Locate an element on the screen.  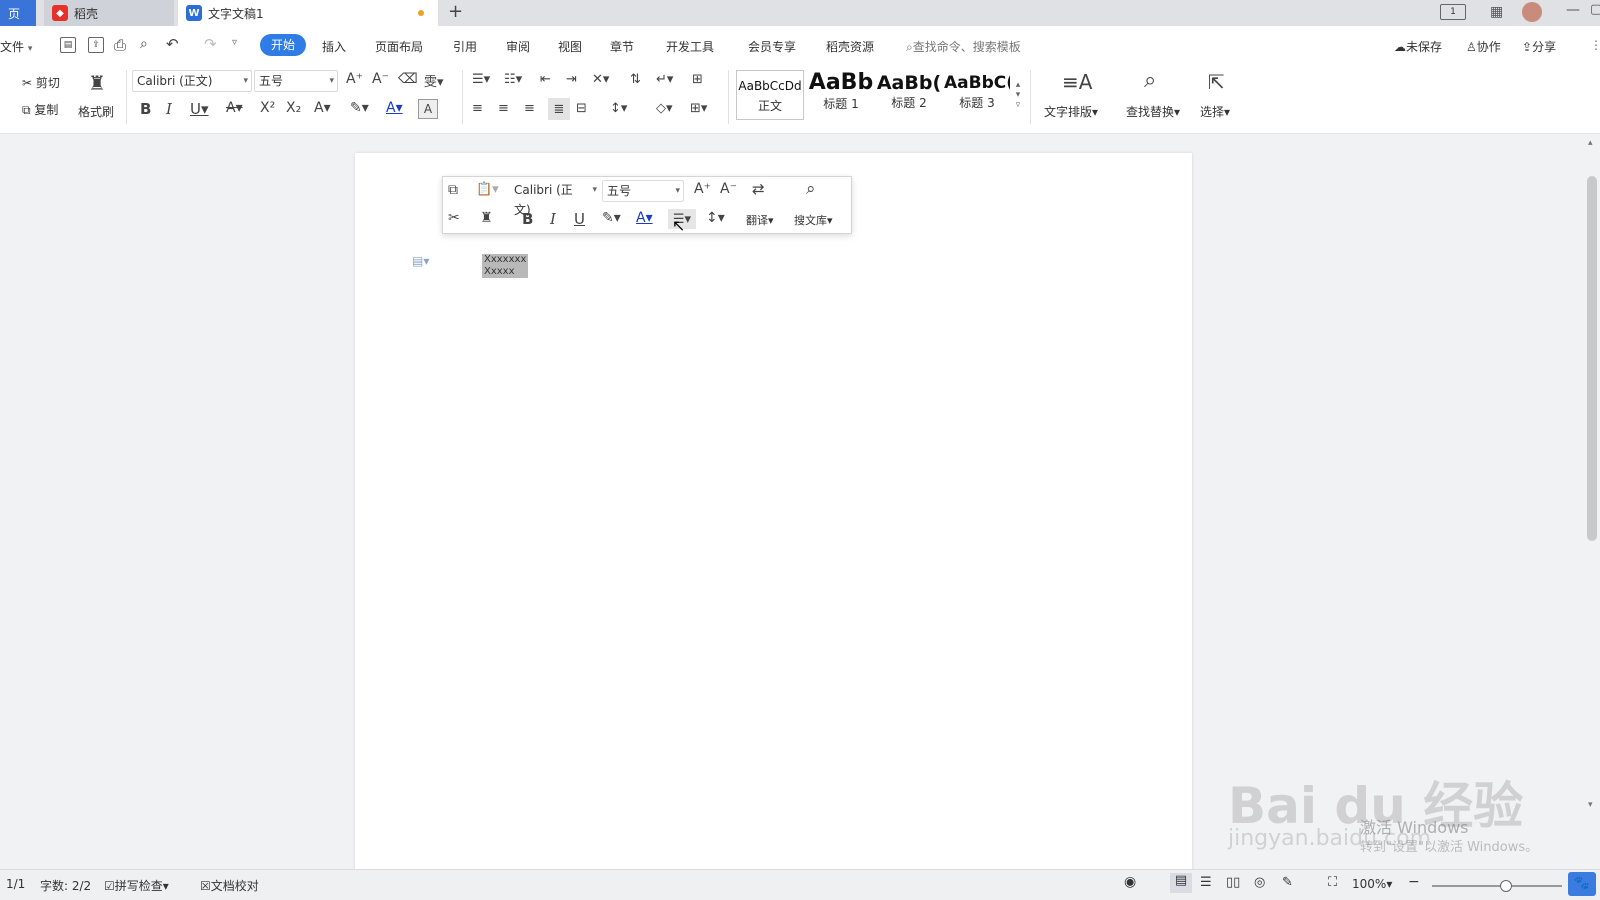
layout-icon: 1 is located at coordinates (1453, 12).